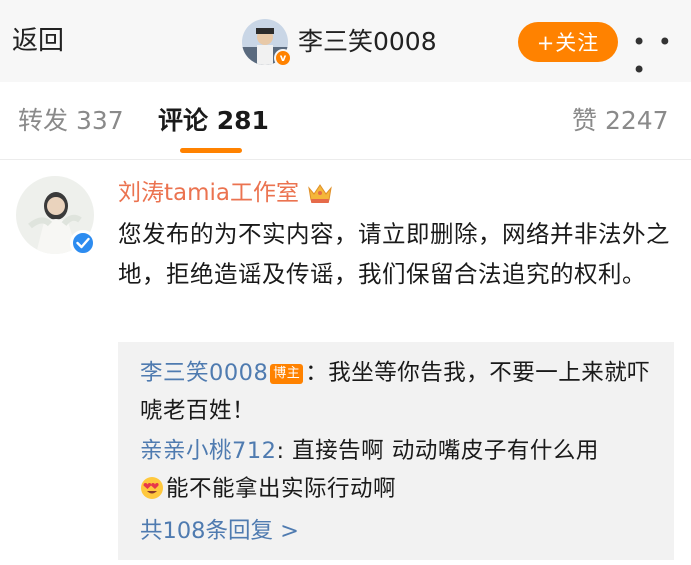  What do you see at coordinates (397, 531) in the screenshot?
I see `more-replies-link: 共108条回复 >` at bounding box center [397, 531].